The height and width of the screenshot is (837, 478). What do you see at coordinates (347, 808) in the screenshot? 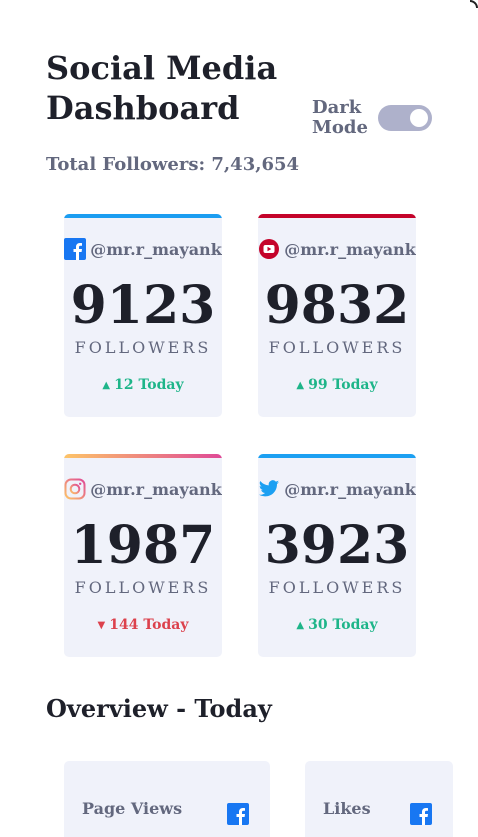
I see `overview-label: Likes` at bounding box center [347, 808].